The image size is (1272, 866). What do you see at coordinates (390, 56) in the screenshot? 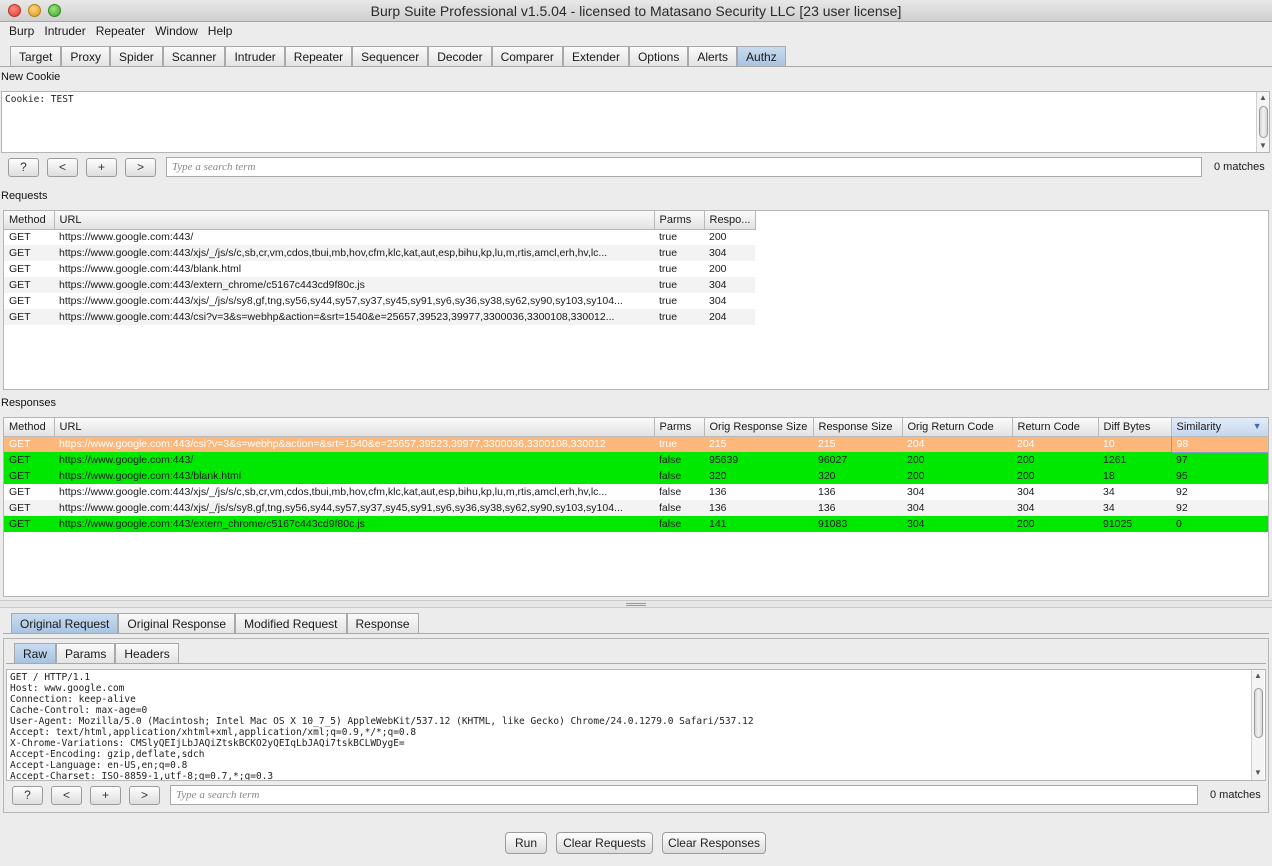
I see `tab-sequencer: Sequencer` at bounding box center [390, 56].